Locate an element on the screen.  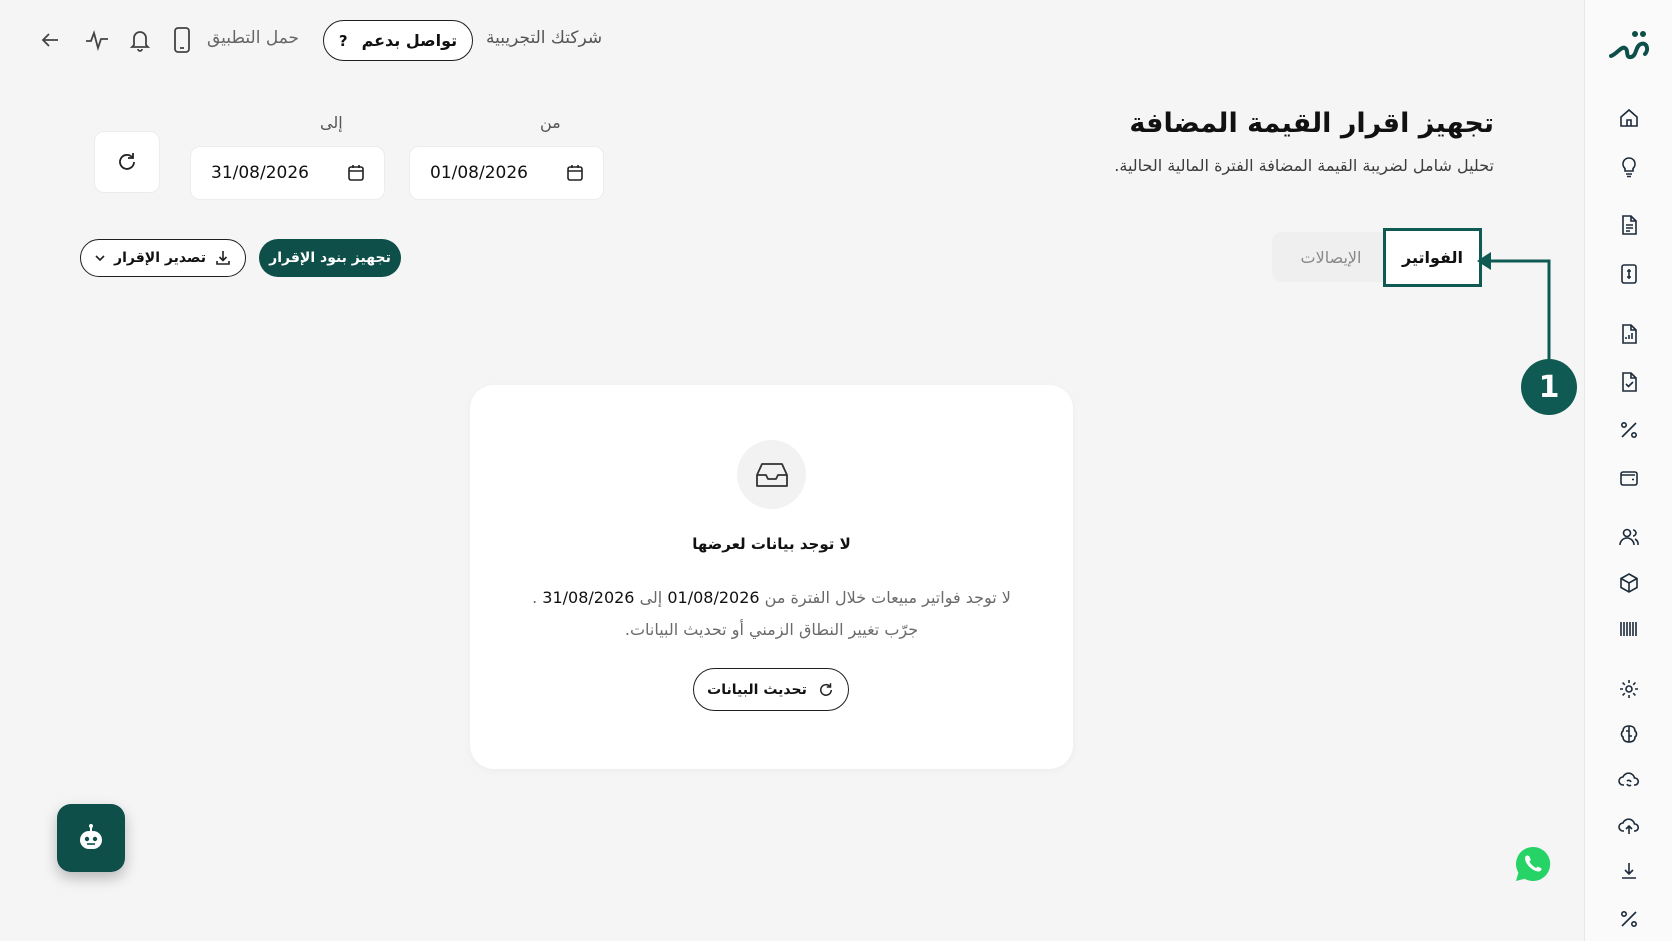
barcode-icon is located at coordinates (1629, 629).